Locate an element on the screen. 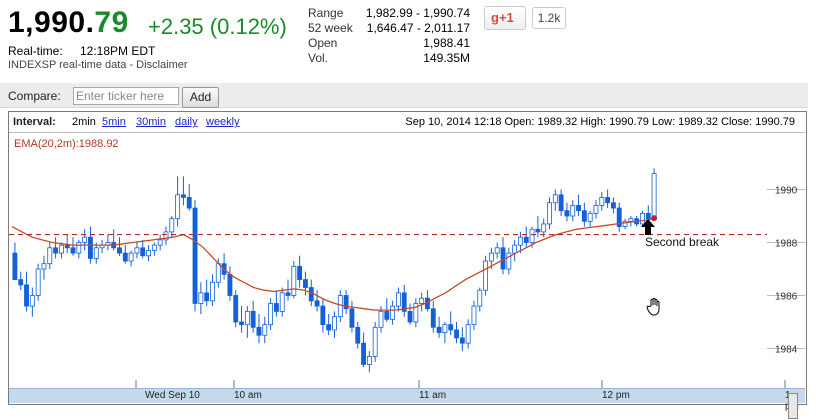 This screenshot has width=816, height=420. x-label-12pm: 12 pm is located at coordinates (616, 395).